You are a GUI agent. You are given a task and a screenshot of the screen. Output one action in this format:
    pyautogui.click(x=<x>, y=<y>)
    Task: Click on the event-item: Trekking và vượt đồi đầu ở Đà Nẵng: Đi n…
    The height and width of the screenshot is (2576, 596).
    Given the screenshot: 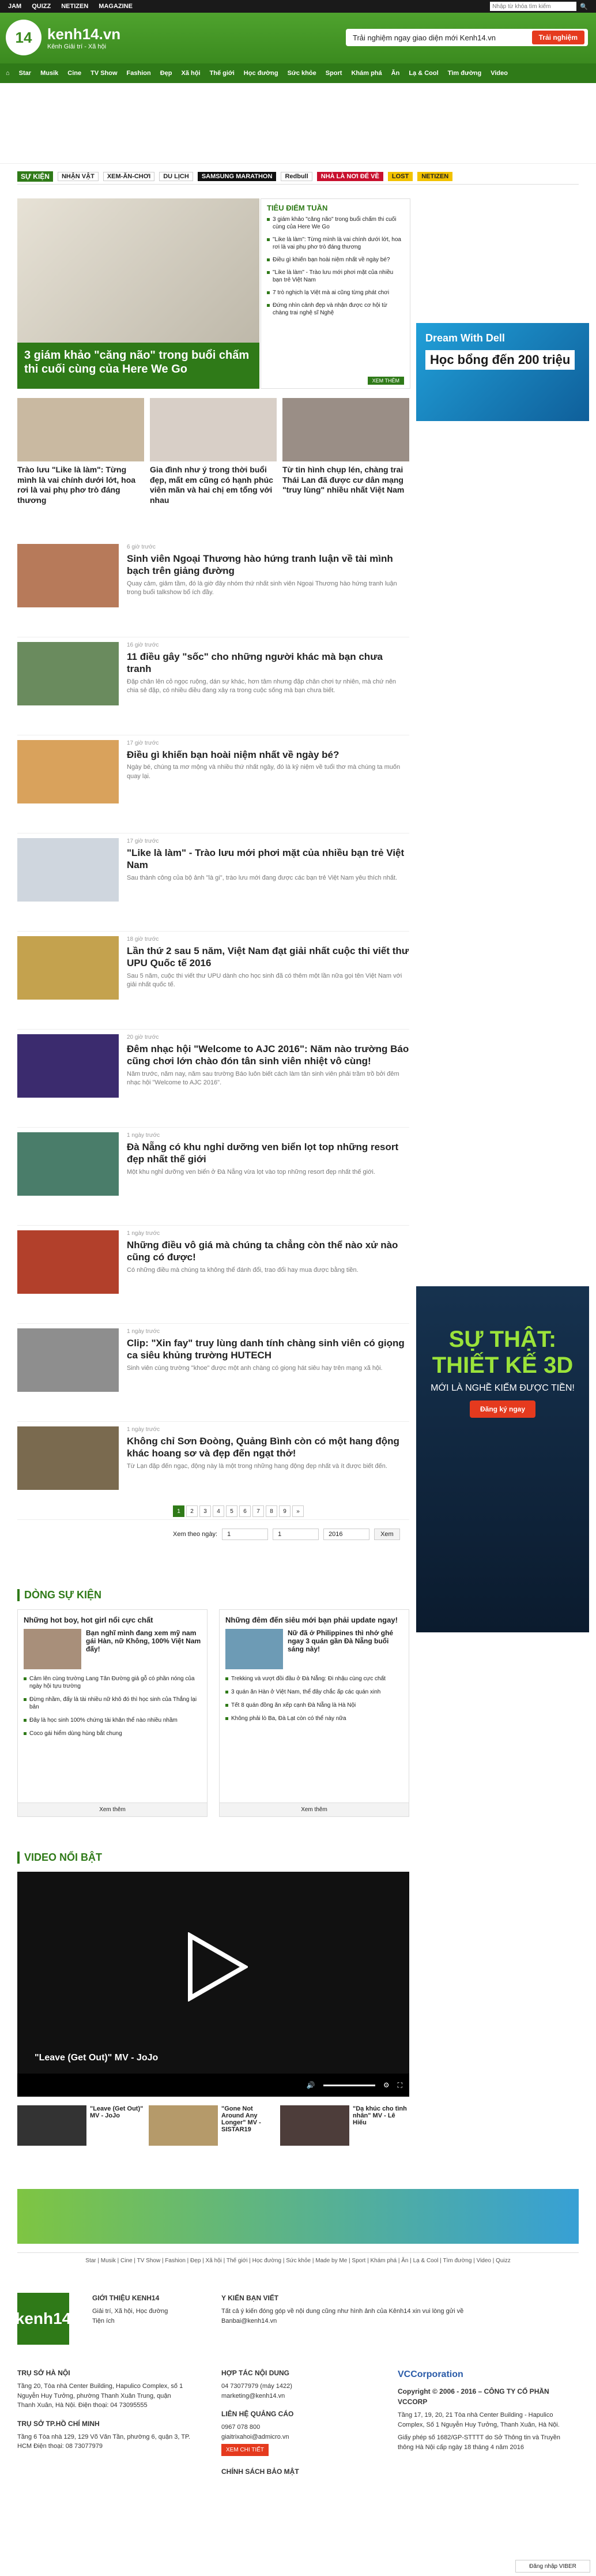 What is the action you would take?
    pyautogui.click(x=314, y=1679)
    